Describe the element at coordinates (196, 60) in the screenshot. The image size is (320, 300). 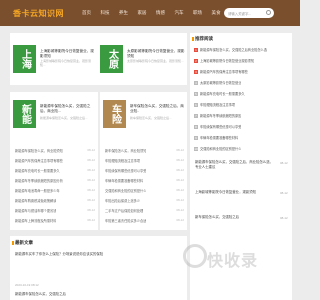
I see `rank-badge: 2` at that location.